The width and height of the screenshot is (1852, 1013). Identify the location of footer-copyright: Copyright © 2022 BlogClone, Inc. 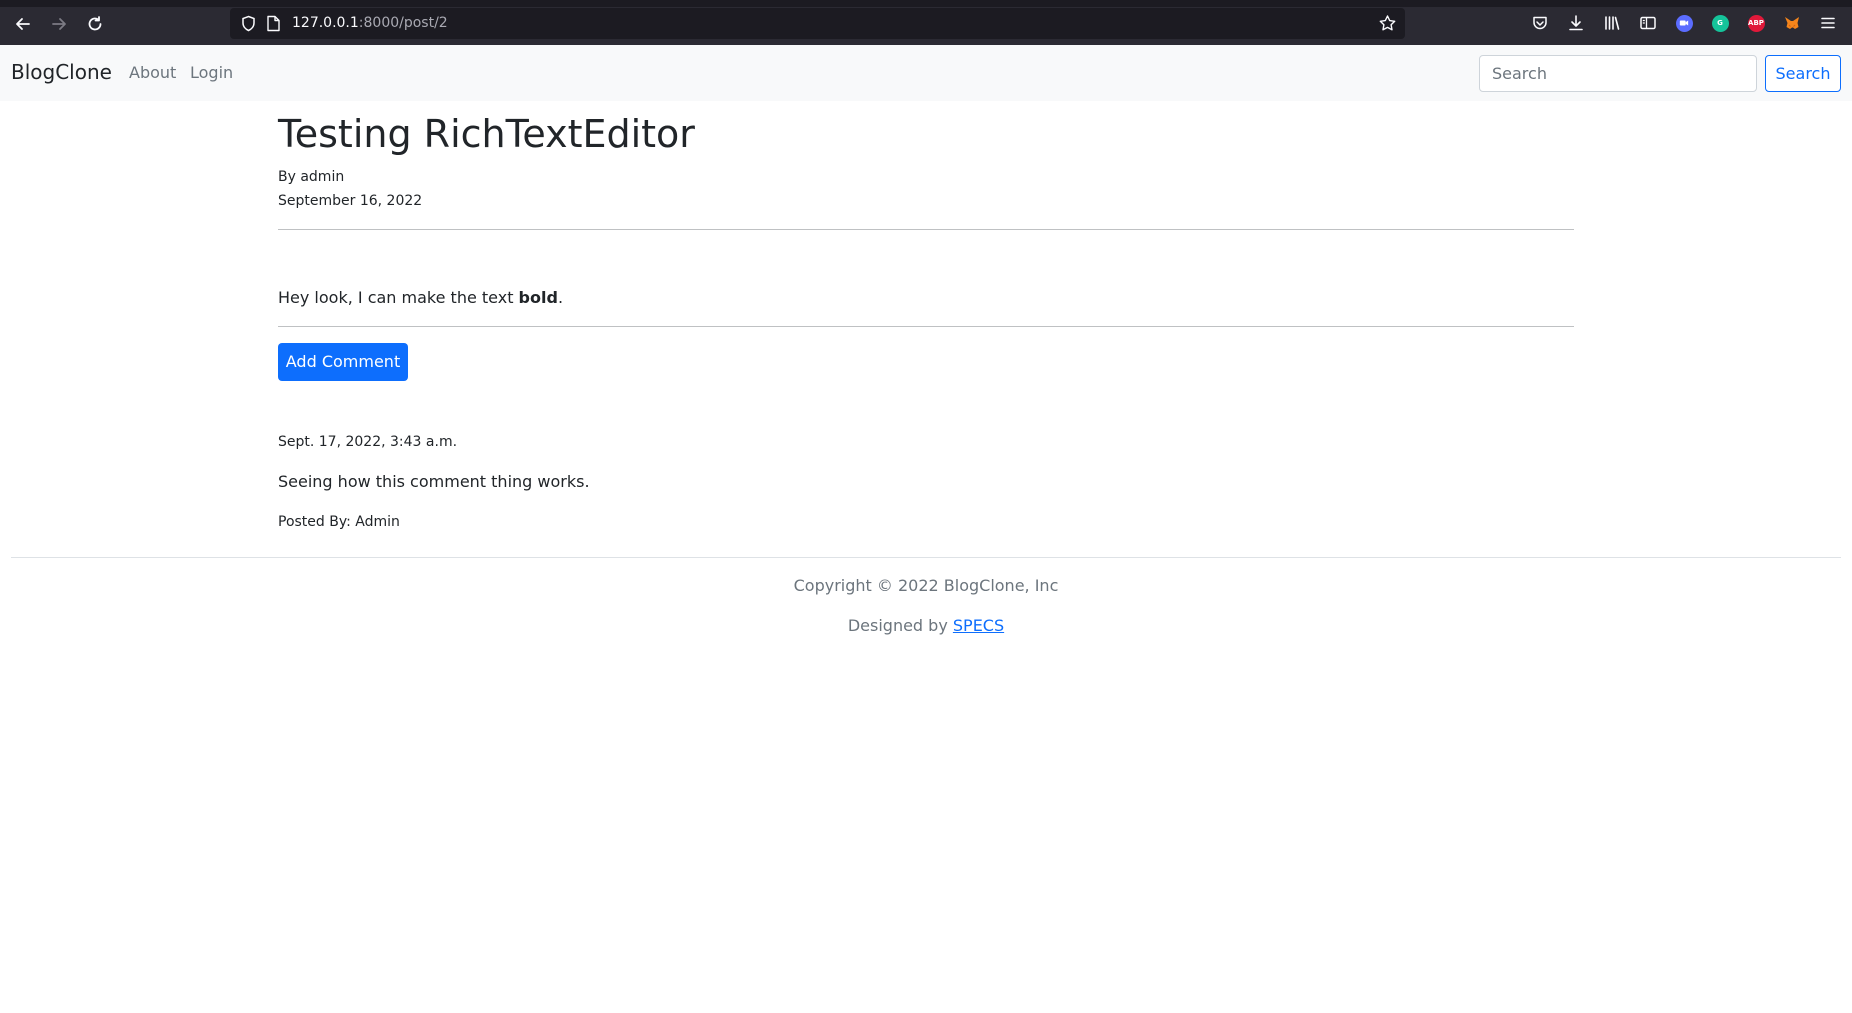
(926, 585).